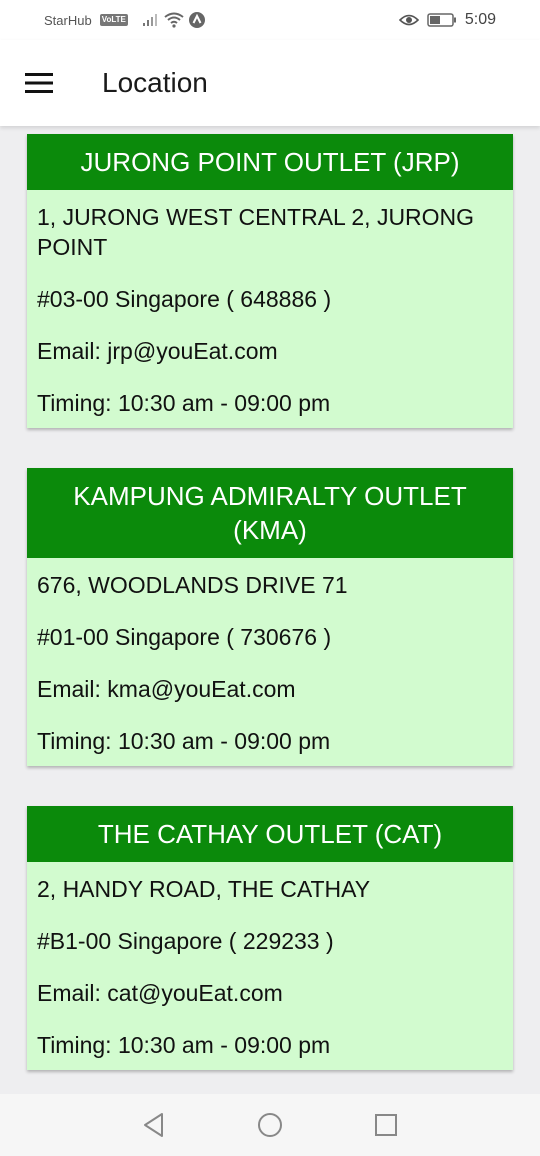  Describe the element at coordinates (270, 513) in the screenshot. I see `outlet-name: KAMPUNG ADMIRALTY OUTLET (KMA)` at that location.